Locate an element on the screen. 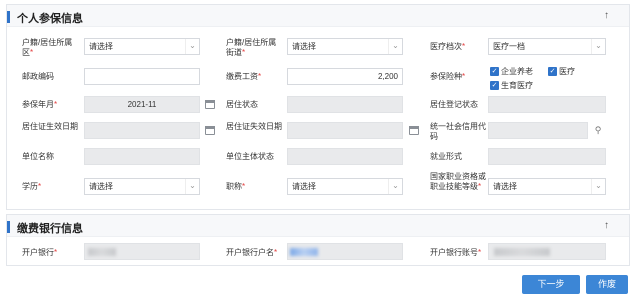  insurance-option-medical: ✓ 医疗 is located at coordinates (561, 71).